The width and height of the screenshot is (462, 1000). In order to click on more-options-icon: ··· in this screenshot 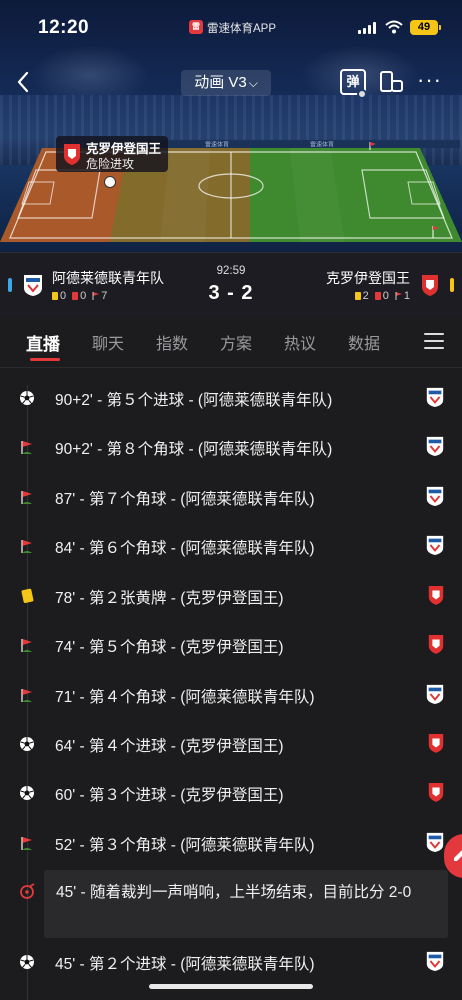, I will do `click(430, 82)`.